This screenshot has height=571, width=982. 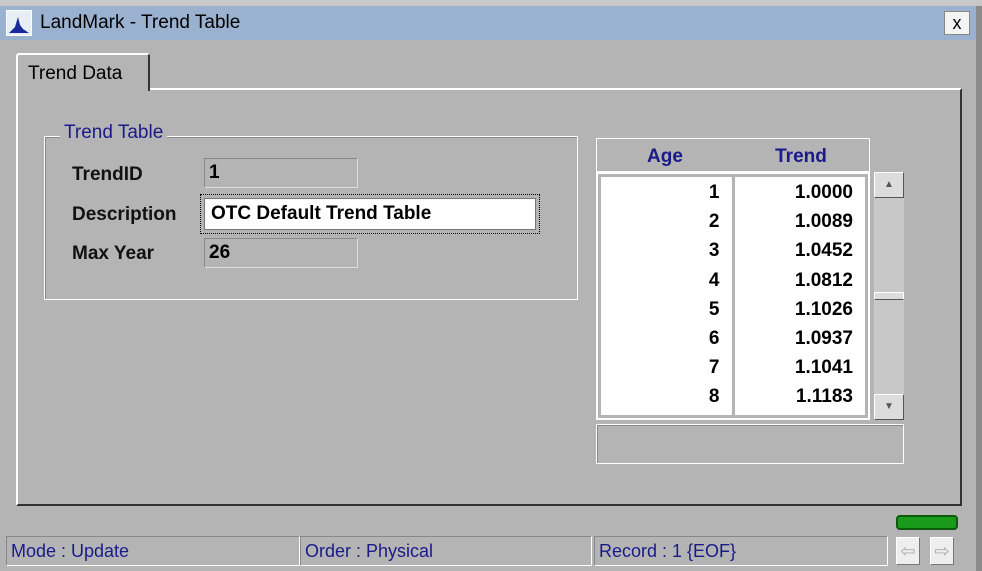 What do you see at coordinates (666, 342) in the screenshot?
I see `age-cell: 6` at bounding box center [666, 342].